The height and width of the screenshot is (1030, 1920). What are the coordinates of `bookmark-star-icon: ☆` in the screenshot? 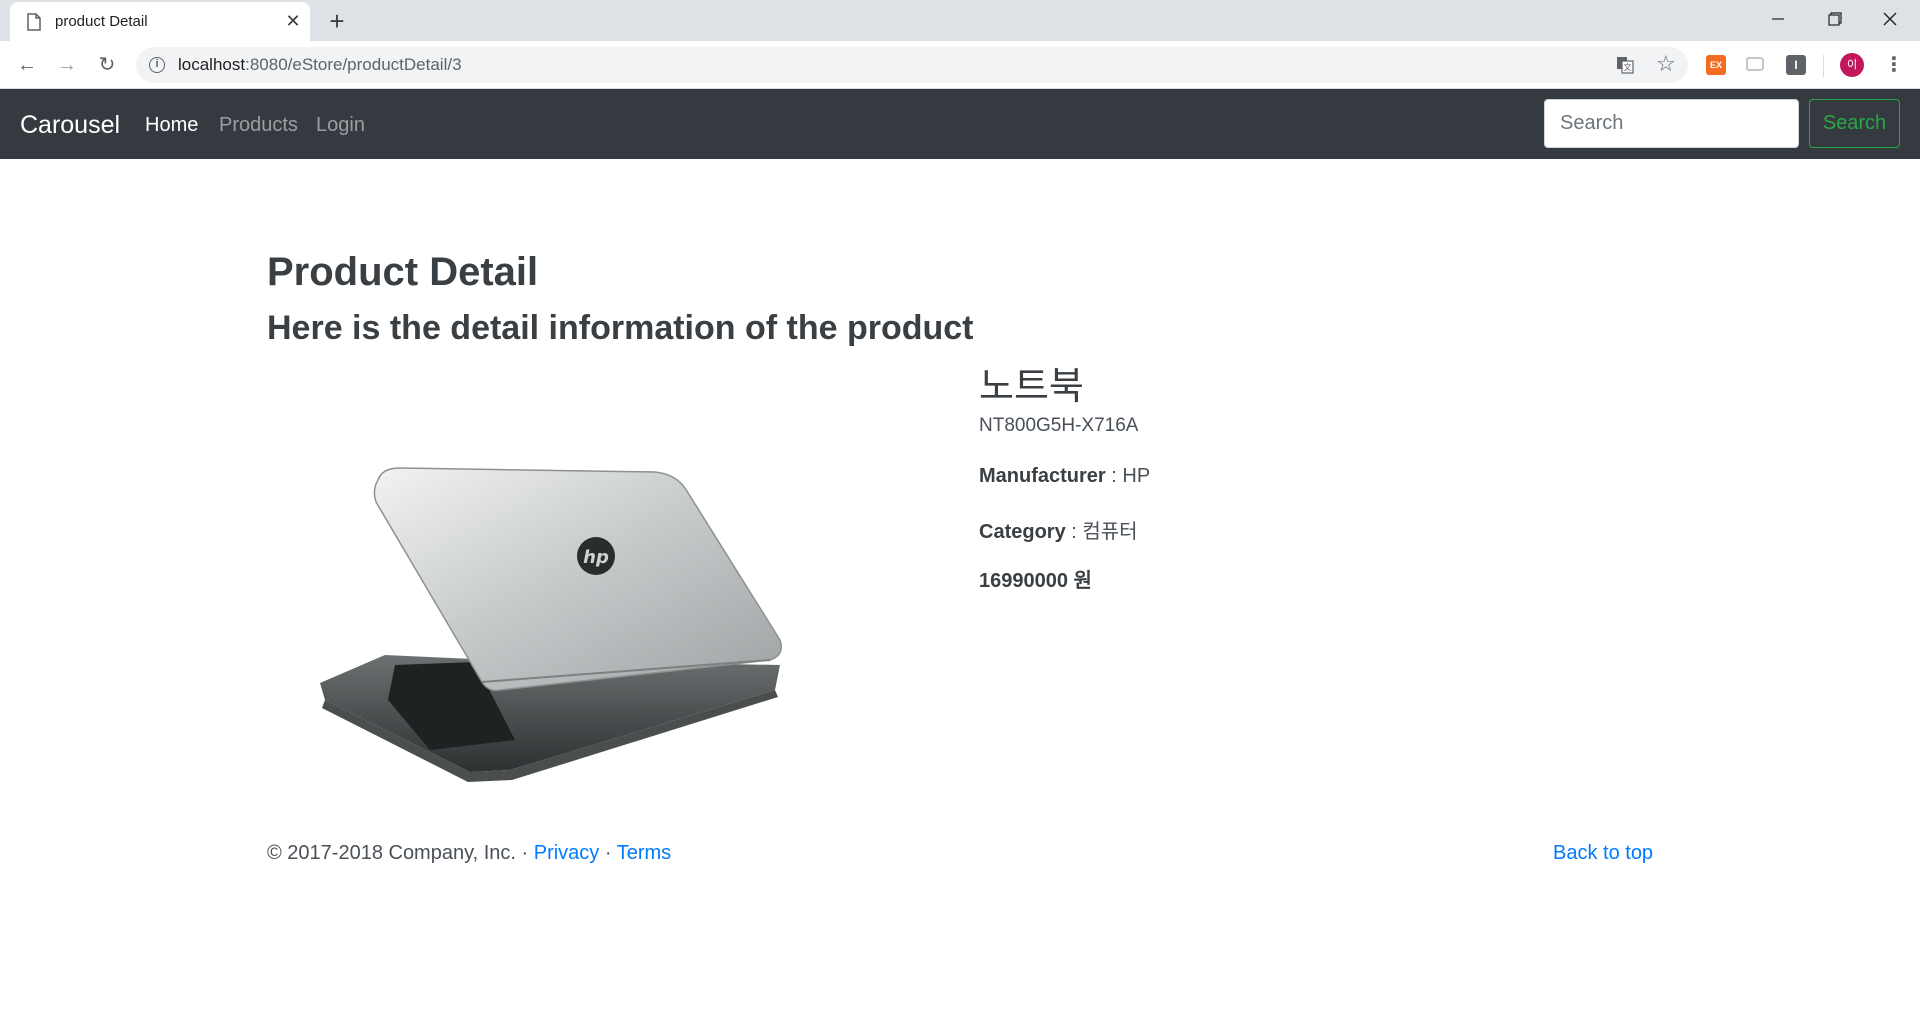 It's located at (1666, 64).